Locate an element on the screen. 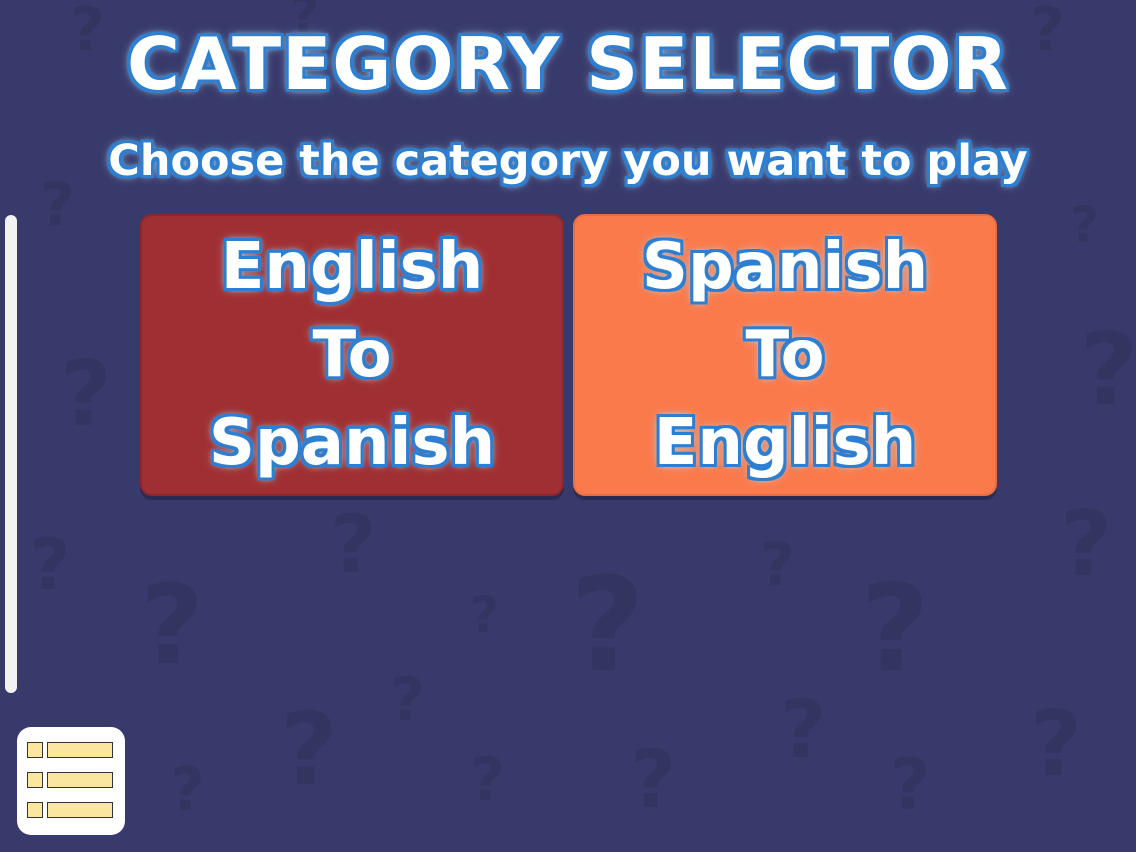 The image size is (1136, 852). page-title: CATEGORY SELECTOR is located at coordinates (568, 64).